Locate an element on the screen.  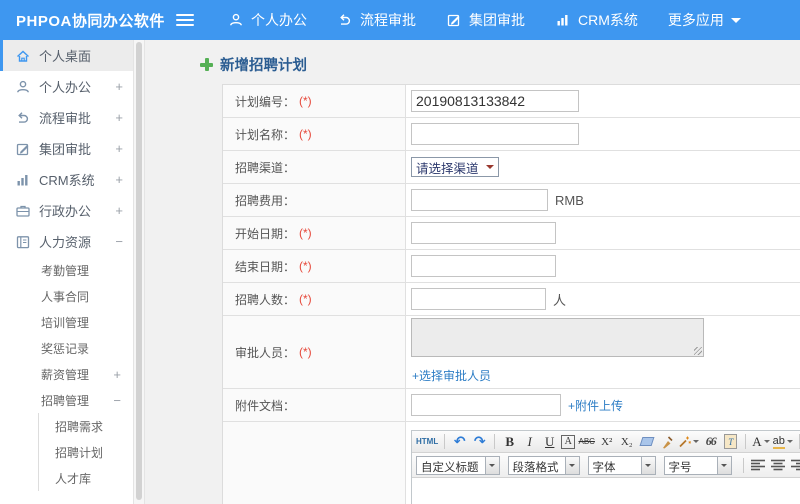
sidebar-item-recruit-mgmt: 招聘管理 − is located at coordinates (66, 400).